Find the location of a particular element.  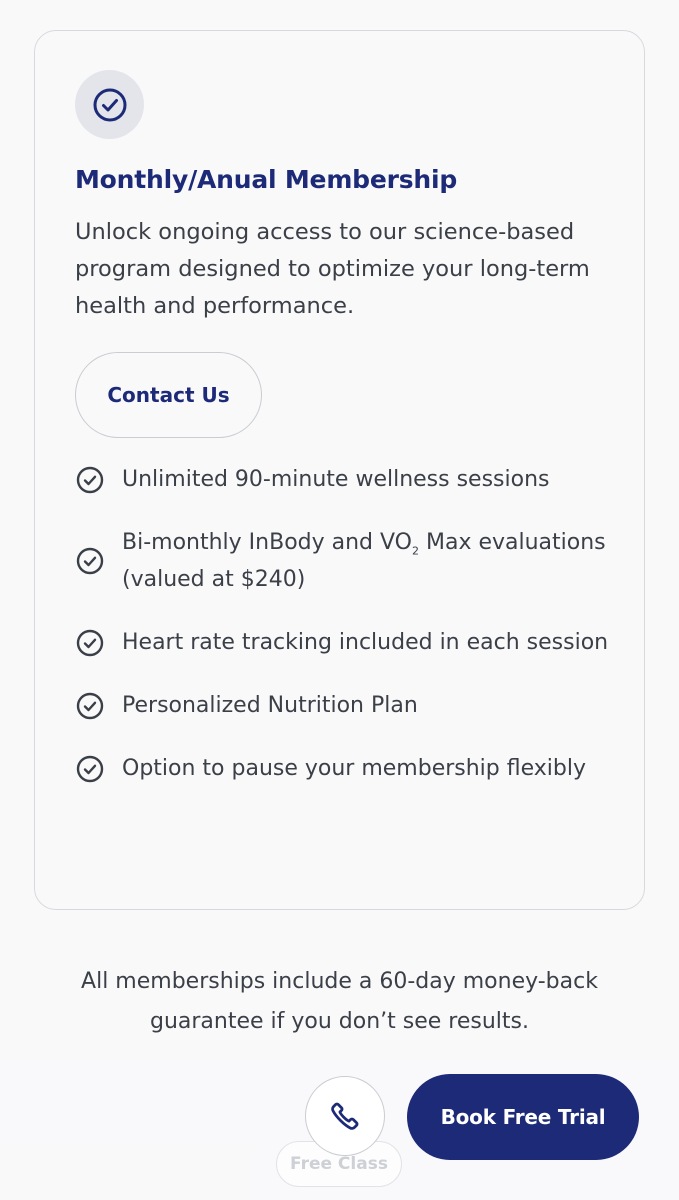

call-button is located at coordinates (345, 1116).